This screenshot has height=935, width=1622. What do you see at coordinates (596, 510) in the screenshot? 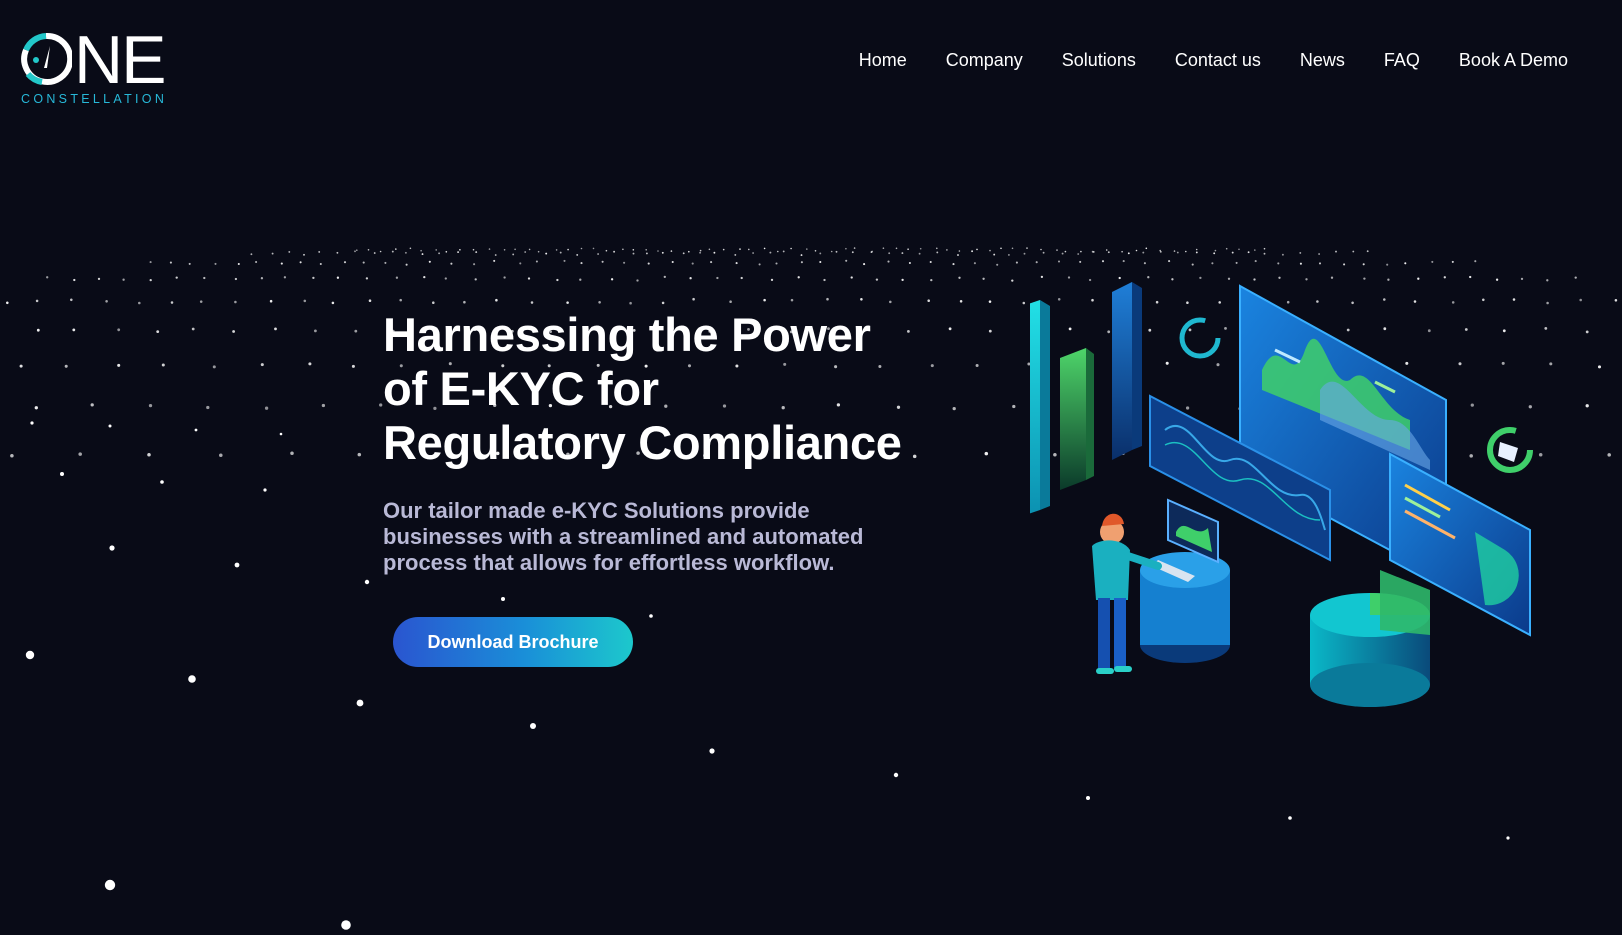
I see `hero-description-line: Our tailor made e-KYC Solutions provide` at bounding box center [596, 510].